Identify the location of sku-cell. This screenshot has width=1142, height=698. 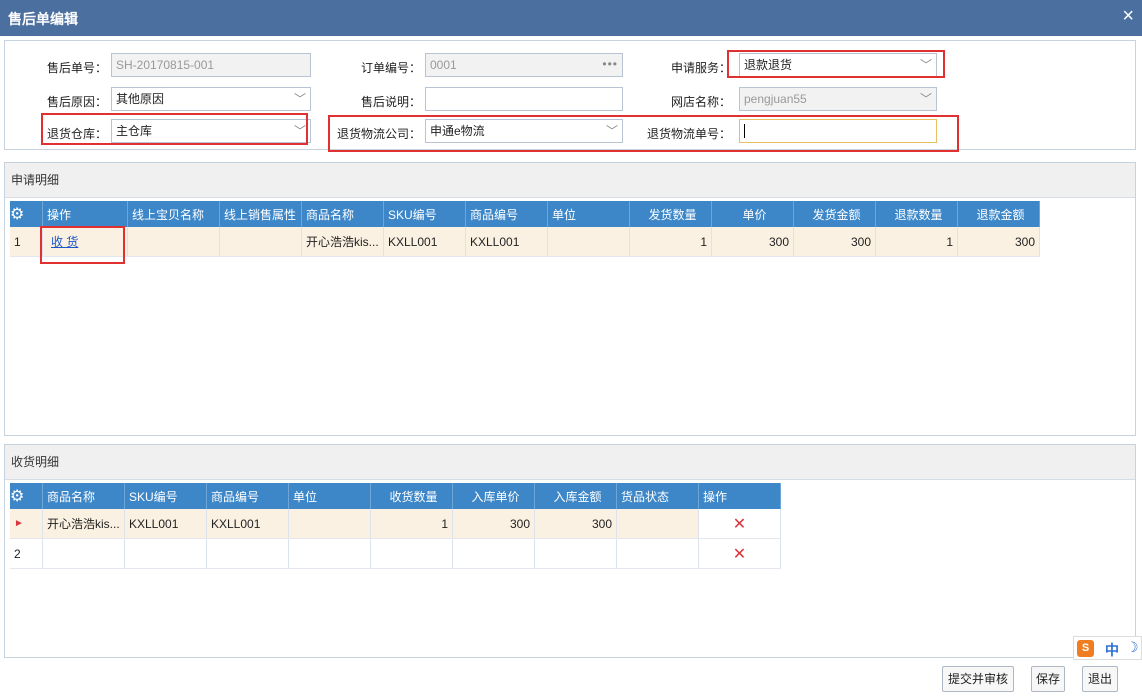
(165, 553).